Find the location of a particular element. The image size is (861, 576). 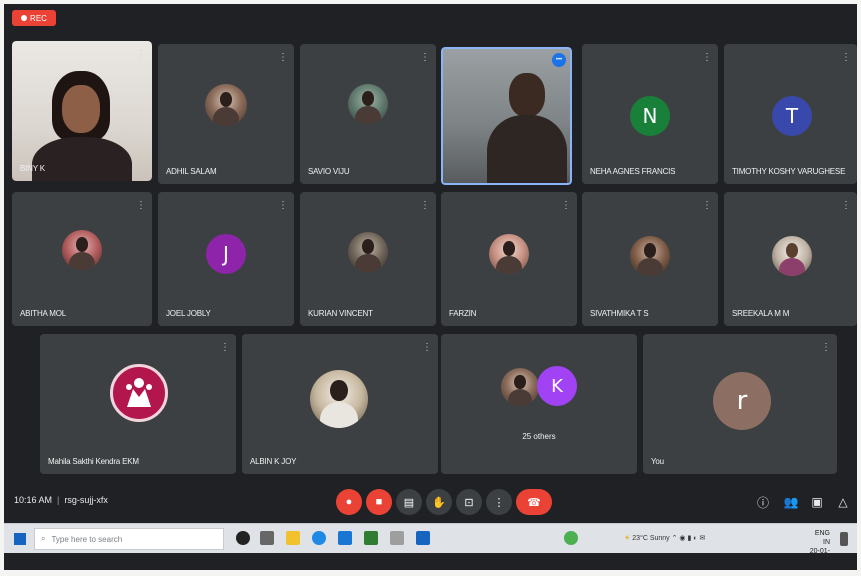

excel-icon is located at coordinates (371, 538).